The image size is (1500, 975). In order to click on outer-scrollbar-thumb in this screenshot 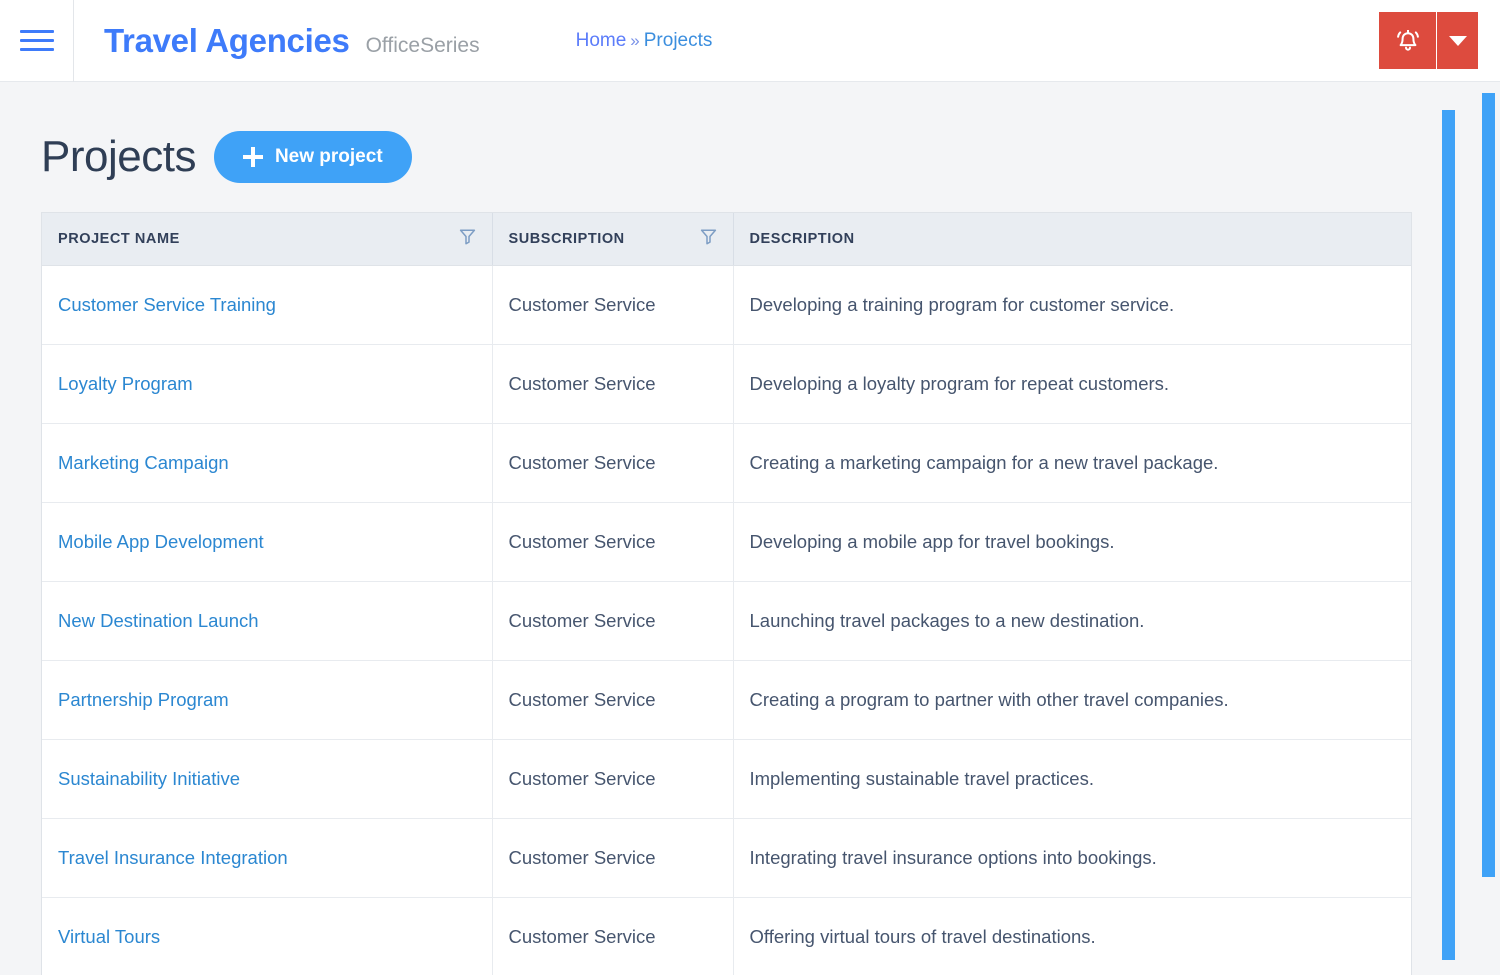, I will do `click(1488, 485)`.